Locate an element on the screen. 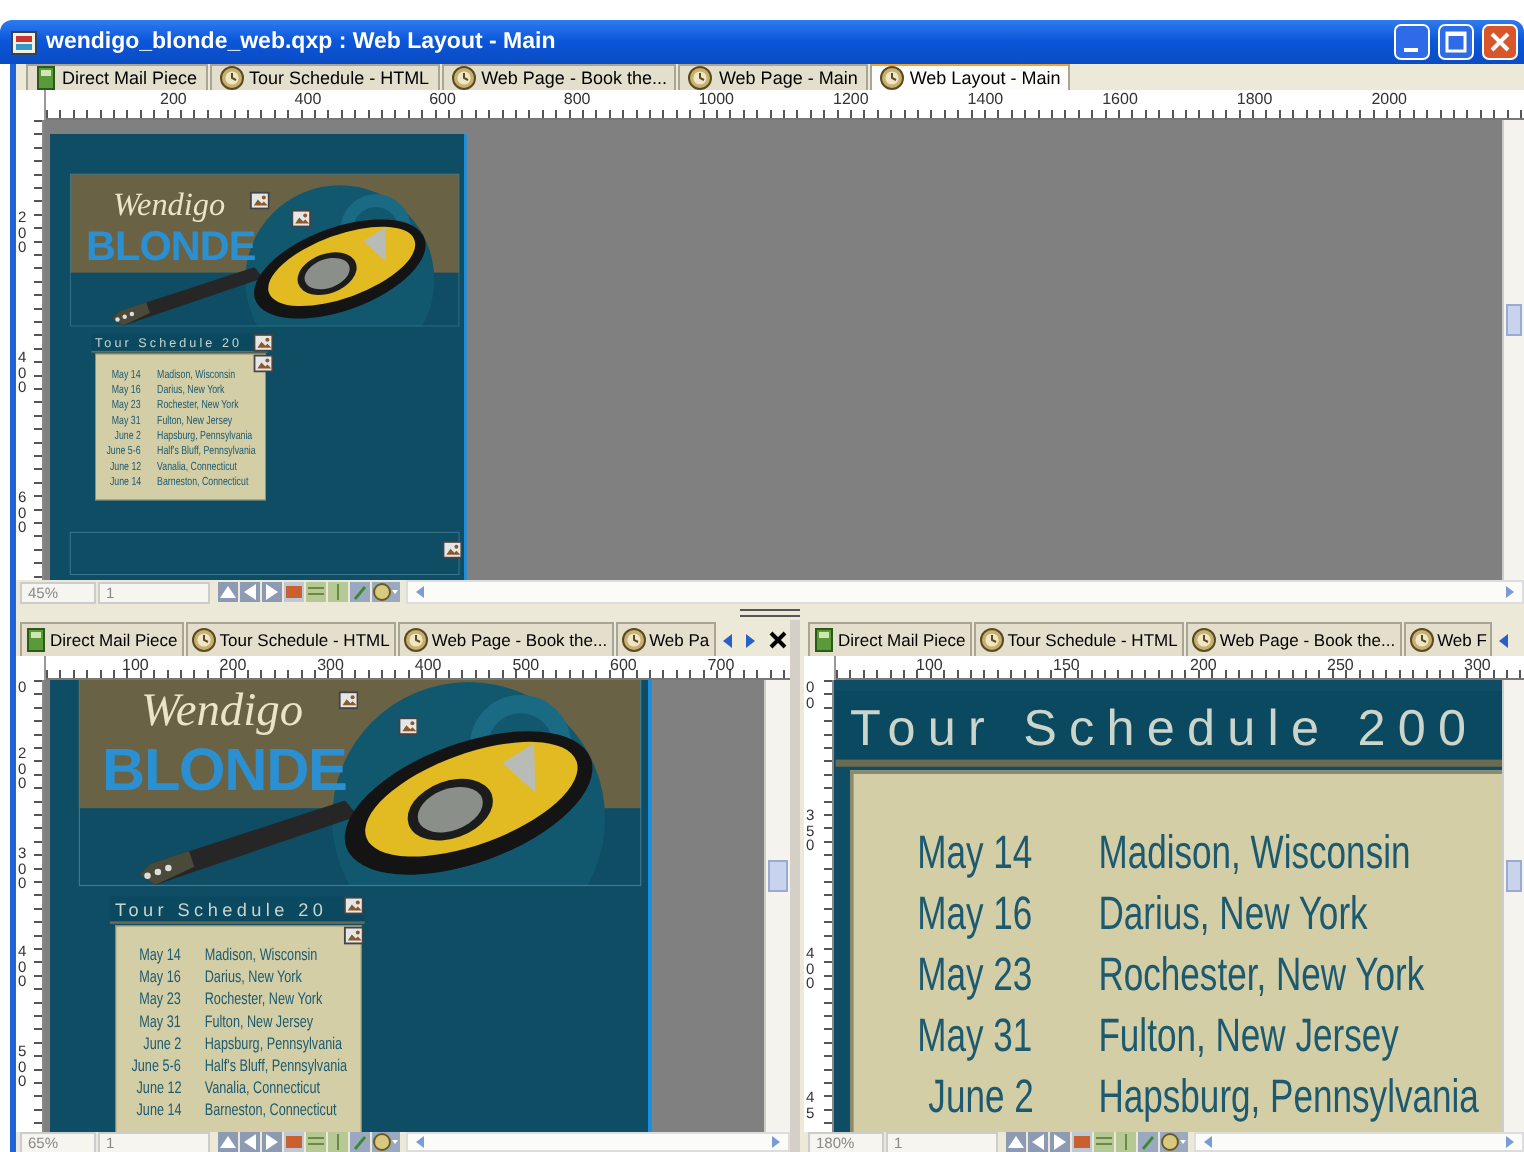  scroll-left-icon is located at coordinates (420, 592).